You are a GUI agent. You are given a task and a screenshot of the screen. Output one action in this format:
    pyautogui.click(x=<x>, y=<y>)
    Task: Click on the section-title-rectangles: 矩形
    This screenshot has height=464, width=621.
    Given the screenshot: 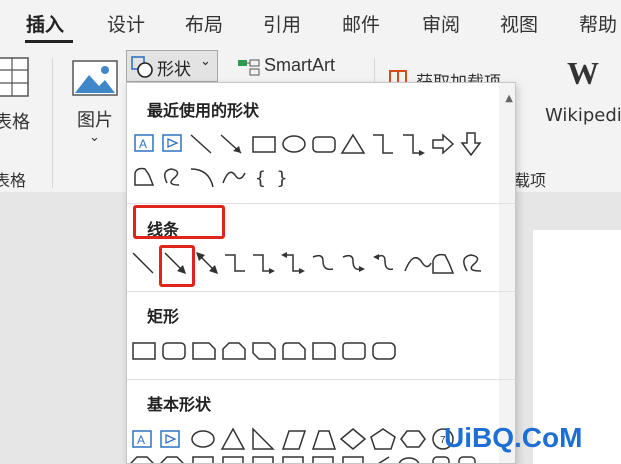 What is the action you would take?
    pyautogui.click(x=163, y=316)
    